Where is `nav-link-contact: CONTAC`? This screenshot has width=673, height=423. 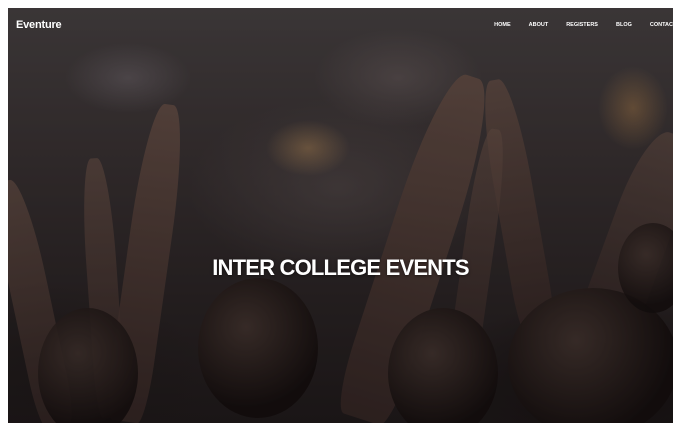
nav-link-contact: CONTAC is located at coordinates (661, 25).